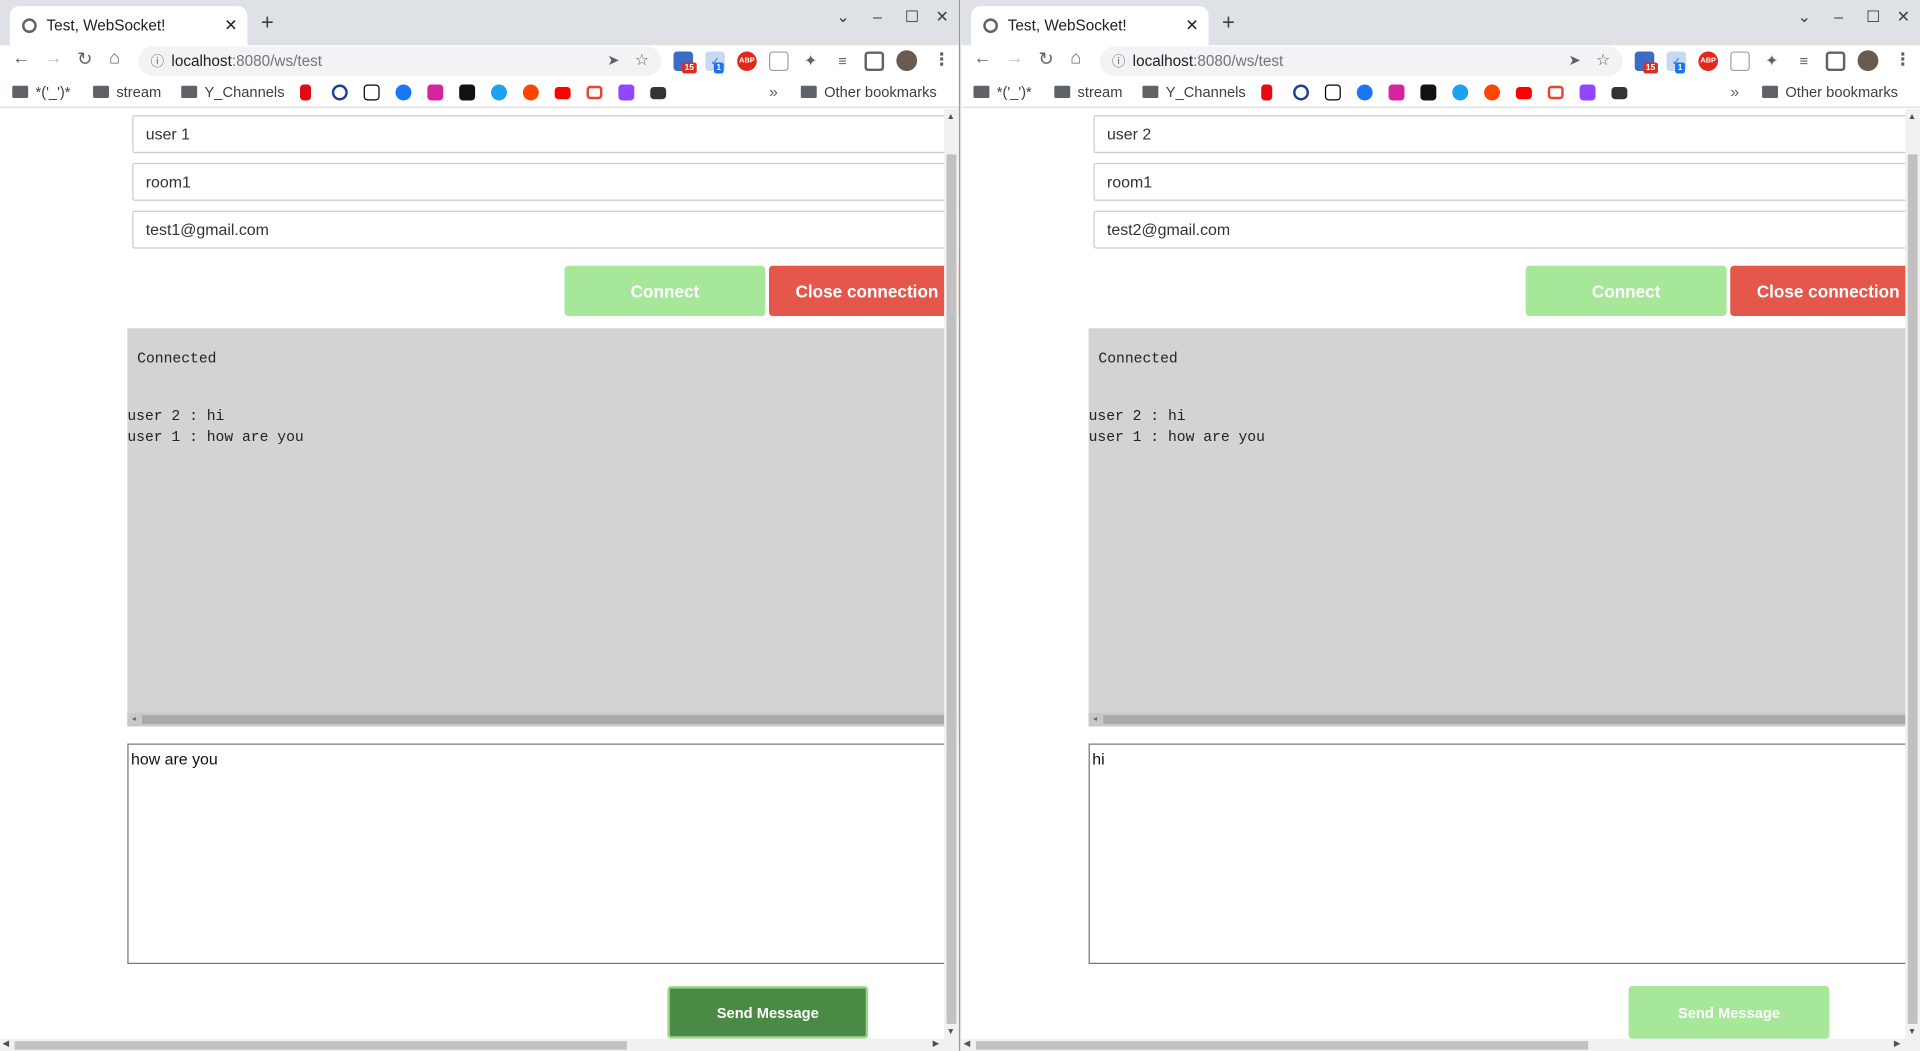 This screenshot has height=1051, width=1920. What do you see at coordinates (371, 92) in the screenshot?
I see `notion-icon` at bounding box center [371, 92].